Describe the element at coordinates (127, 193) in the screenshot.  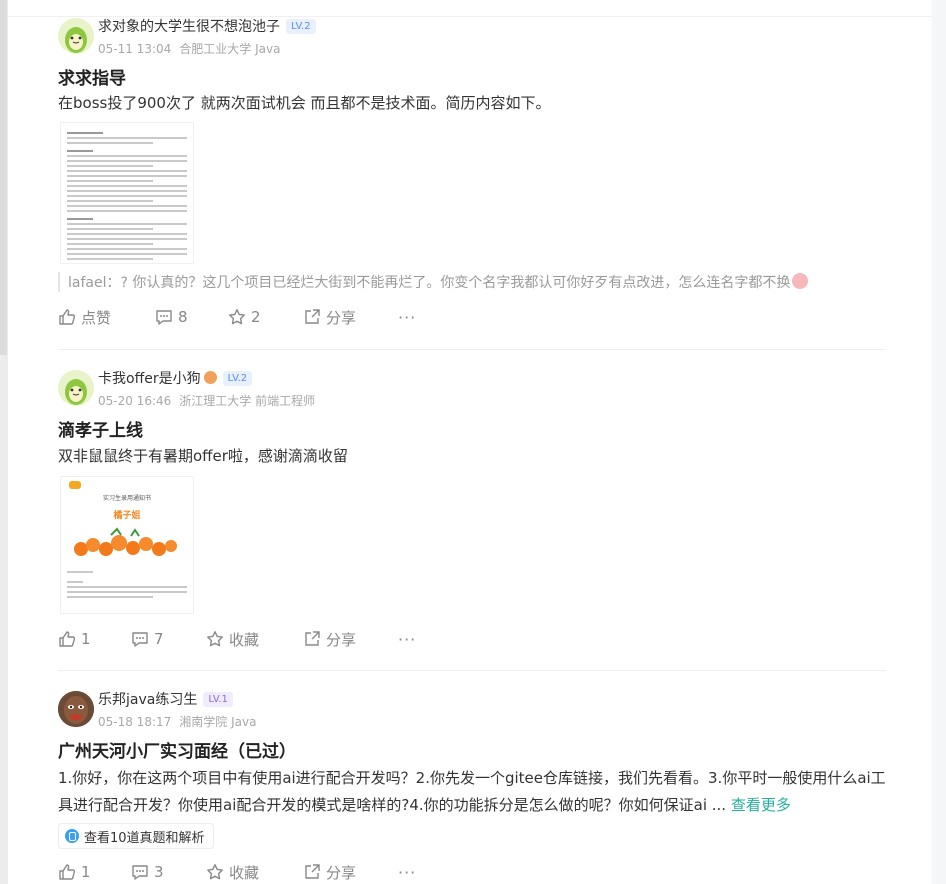
I see `resume-image-thumbnail` at that location.